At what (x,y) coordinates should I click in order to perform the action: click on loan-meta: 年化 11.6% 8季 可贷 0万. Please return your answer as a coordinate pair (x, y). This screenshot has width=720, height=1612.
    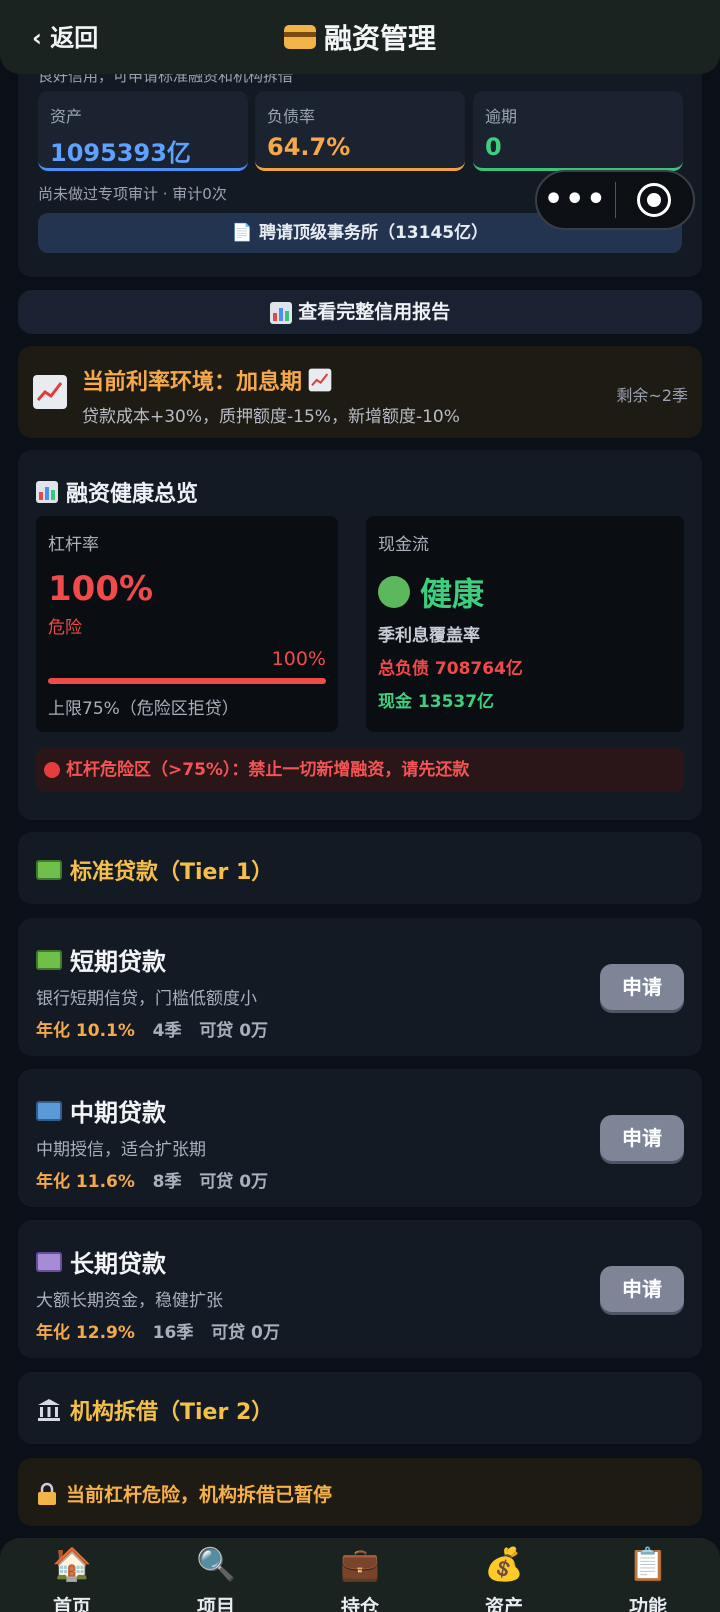
    Looking at the image, I should click on (152, 1179).